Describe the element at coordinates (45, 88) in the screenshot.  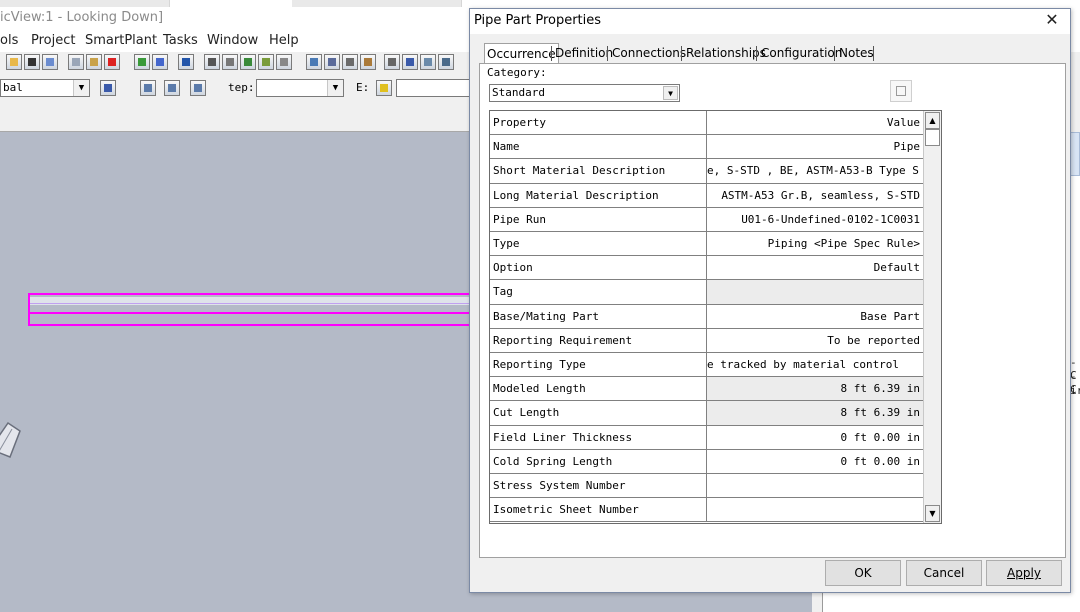
I see `scope-select: bal ▼` at that location.